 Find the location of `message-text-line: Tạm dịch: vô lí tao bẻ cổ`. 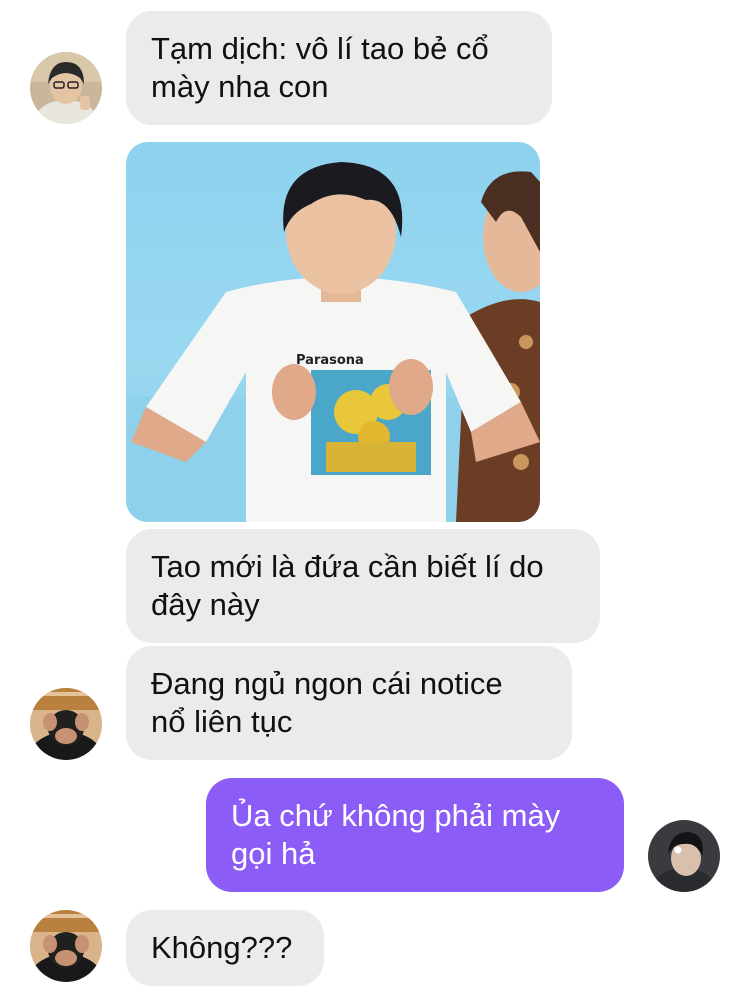

message-text-line: Tạm dịch: vô lí tao bẻ cổ is located at coordinates (320, 48).